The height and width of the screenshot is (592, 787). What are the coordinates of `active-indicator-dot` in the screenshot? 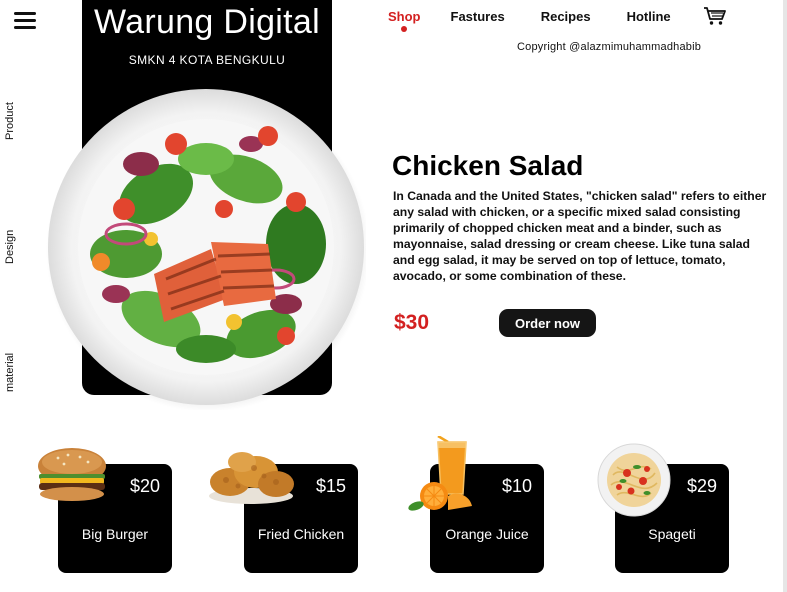 It's located at (404, 29).